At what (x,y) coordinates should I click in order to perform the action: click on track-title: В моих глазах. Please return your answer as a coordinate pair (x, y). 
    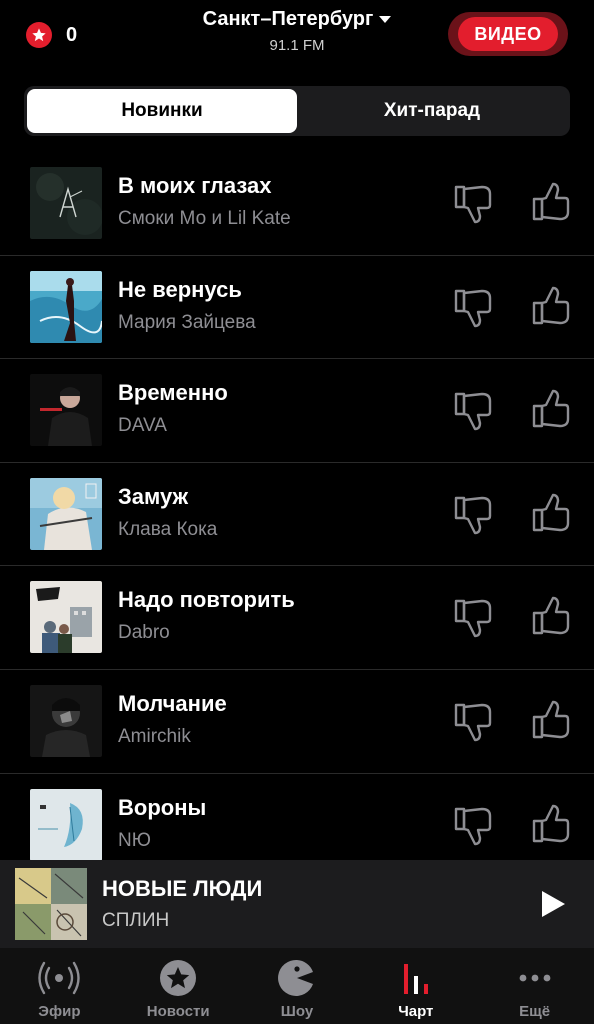
    Looking at the image, I should click on (195, 185).